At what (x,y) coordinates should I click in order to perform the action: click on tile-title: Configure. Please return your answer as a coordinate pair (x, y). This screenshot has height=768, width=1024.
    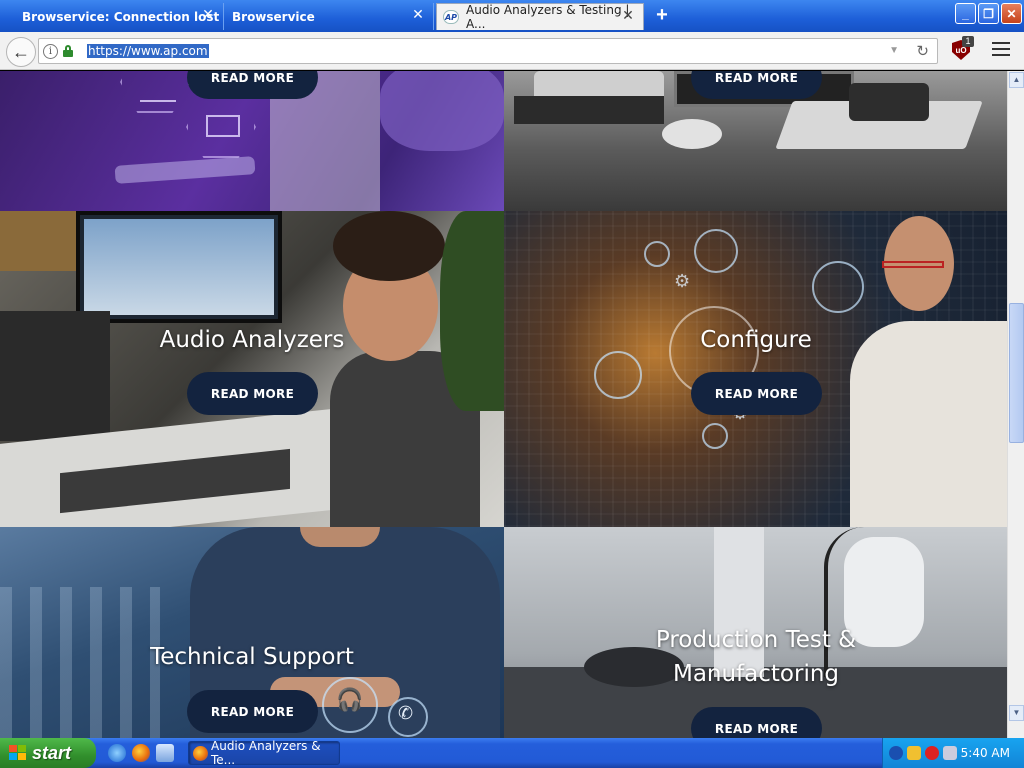
    Looking at the image, I should click on (755, 340).